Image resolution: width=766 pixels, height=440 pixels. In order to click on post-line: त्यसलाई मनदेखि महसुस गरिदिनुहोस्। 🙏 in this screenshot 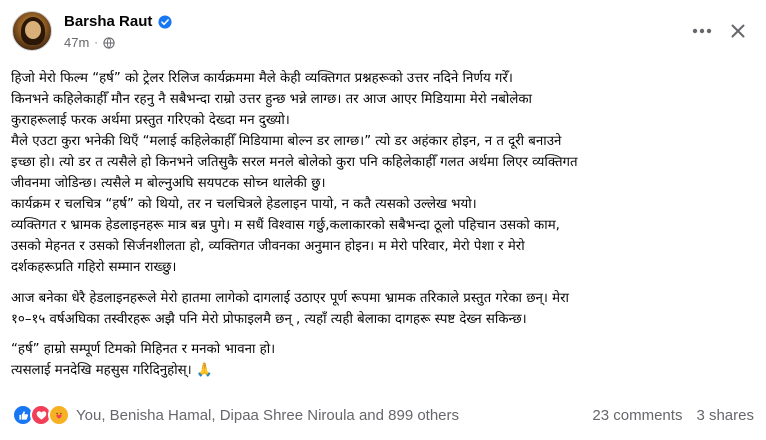, I will do `click(112, 370)`.